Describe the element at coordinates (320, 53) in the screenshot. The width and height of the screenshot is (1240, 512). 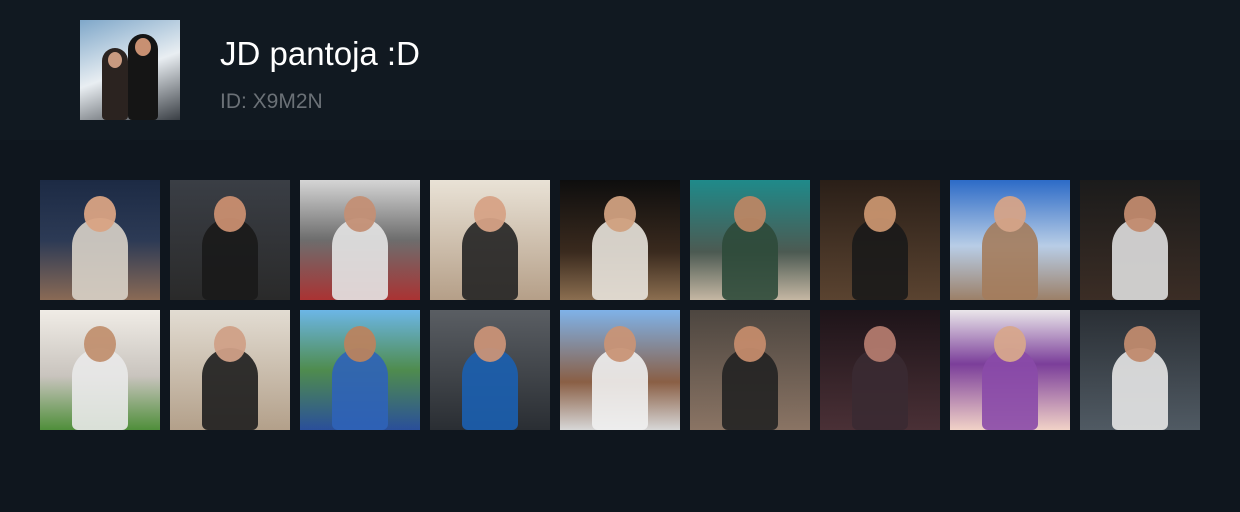
I see `profile-name: JD pantoja :D` at that location.